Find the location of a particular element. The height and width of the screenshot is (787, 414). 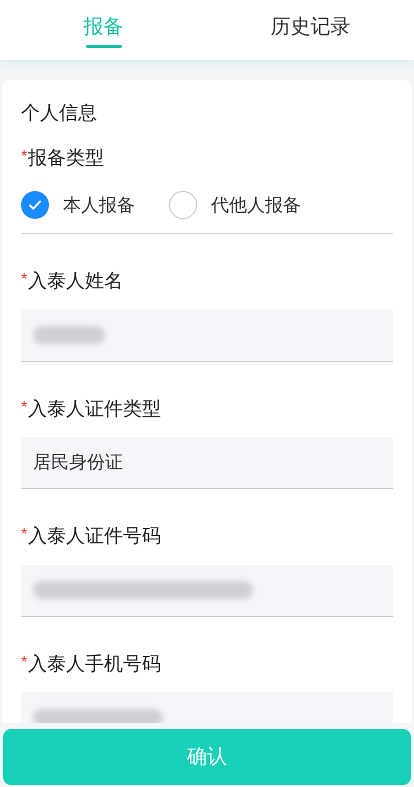

section-title: 个人信息 is located at coordinates (59, 114).